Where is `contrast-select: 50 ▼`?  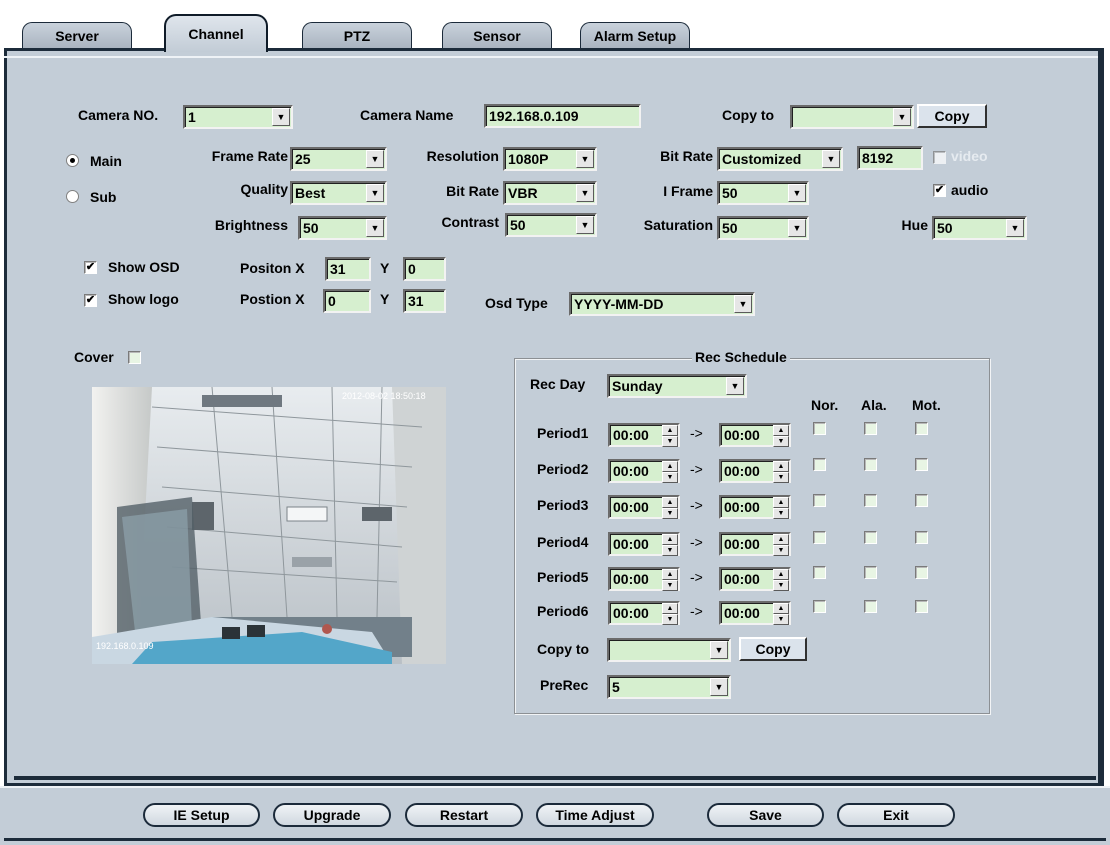 contrast-select: 50 ▼ is located at coordinates (551, 225).